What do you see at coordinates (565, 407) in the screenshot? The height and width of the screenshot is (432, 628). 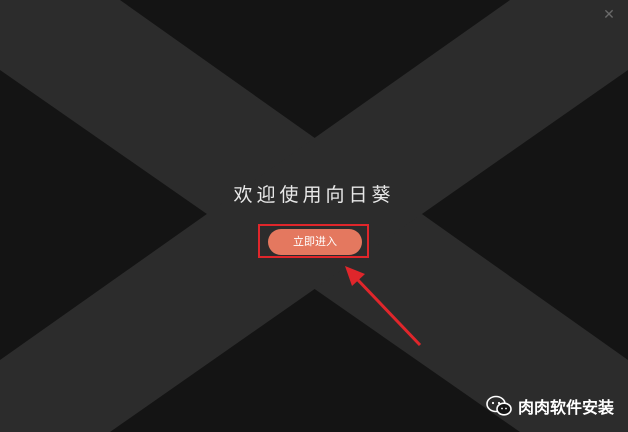 I see `watermark-text: 肉肉软件安装` at bounding box center [565, 407].